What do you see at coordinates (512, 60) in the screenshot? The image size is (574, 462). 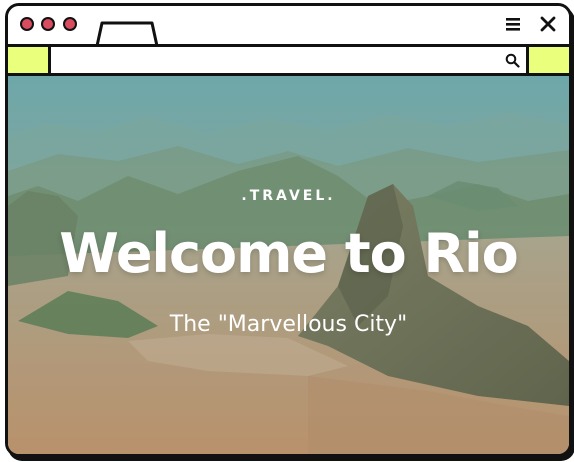 I see `search-icon` at bounding box center [512, 60].